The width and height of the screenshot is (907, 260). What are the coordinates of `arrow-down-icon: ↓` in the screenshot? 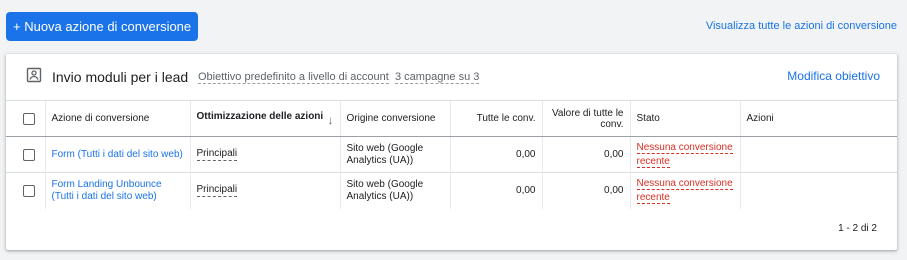 It's located at (330, 119).